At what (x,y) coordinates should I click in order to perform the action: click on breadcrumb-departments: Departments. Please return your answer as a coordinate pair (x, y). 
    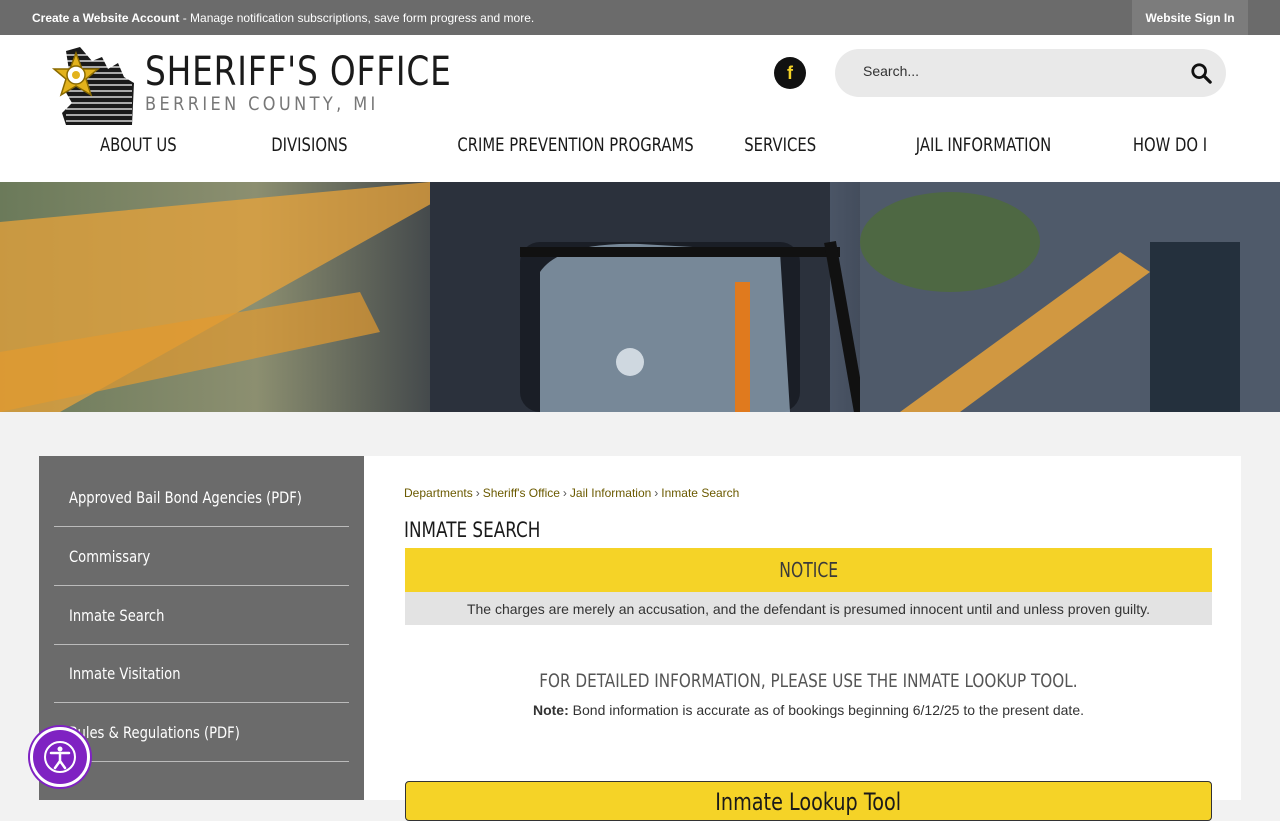
    Looking at the image, I should click on (438, 493).